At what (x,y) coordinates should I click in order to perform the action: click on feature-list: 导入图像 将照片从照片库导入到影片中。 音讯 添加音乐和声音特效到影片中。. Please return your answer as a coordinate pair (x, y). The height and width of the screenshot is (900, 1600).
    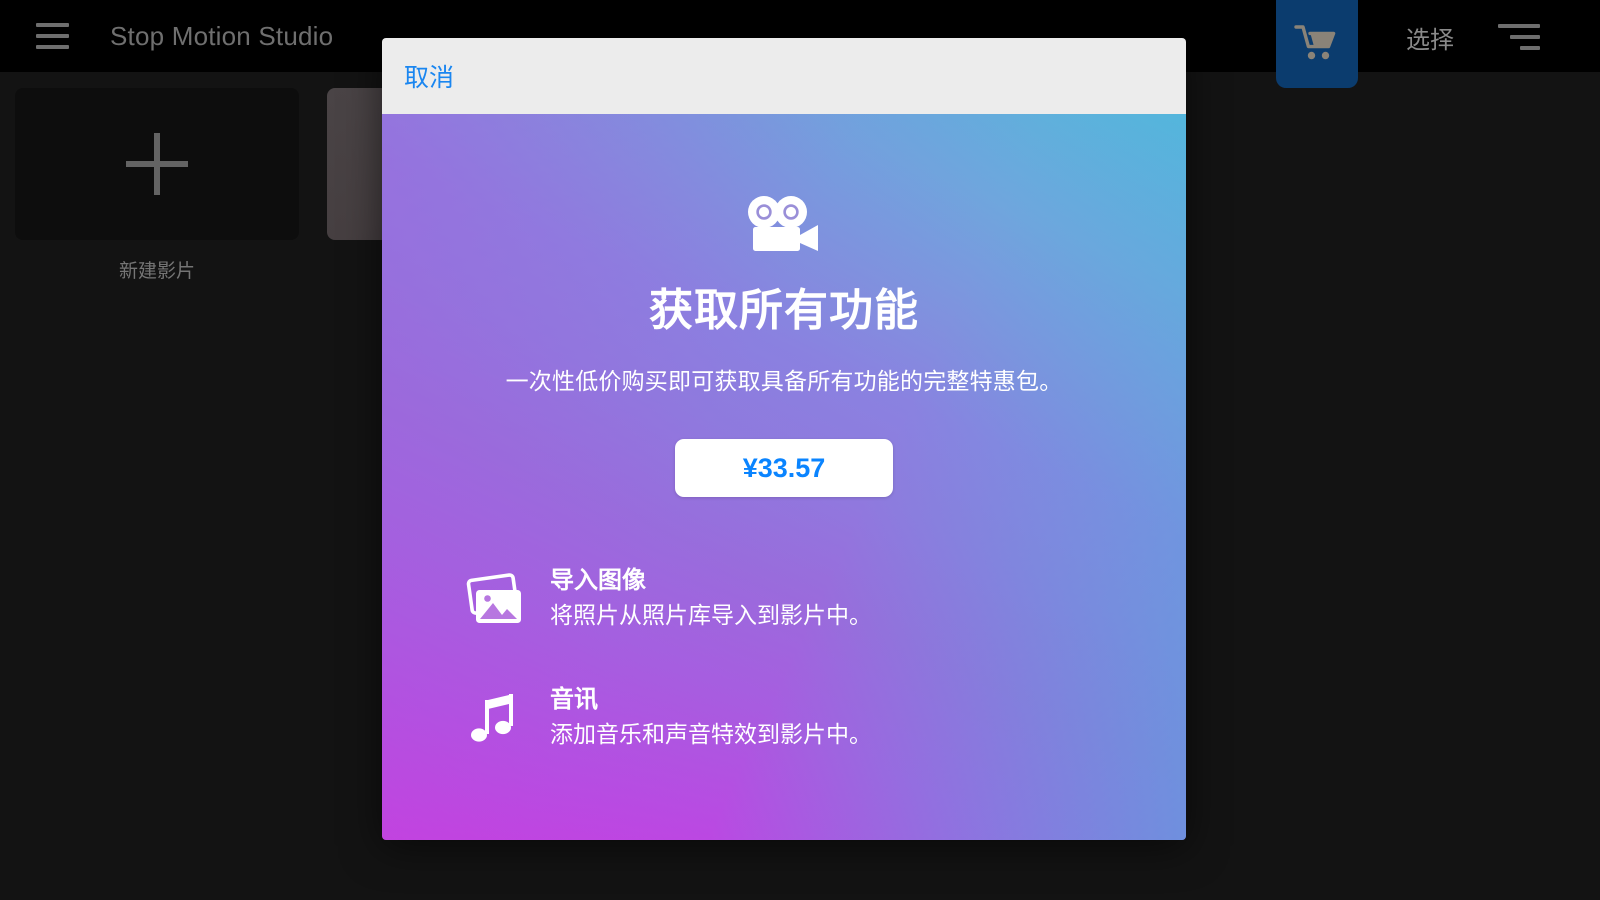
    Looking at the image, I should click on (784, 658).